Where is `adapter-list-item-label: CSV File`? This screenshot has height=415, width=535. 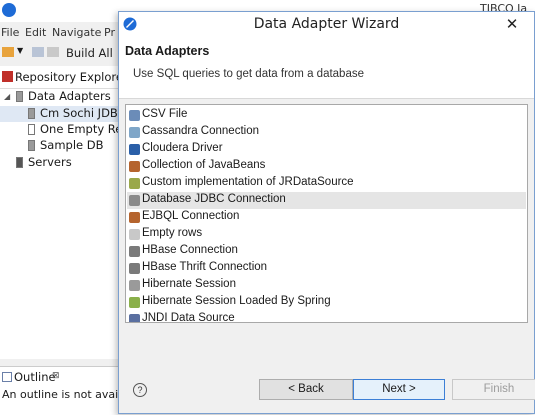 adapter-list-item-label: CSV File is located at coordinates (165, 114).